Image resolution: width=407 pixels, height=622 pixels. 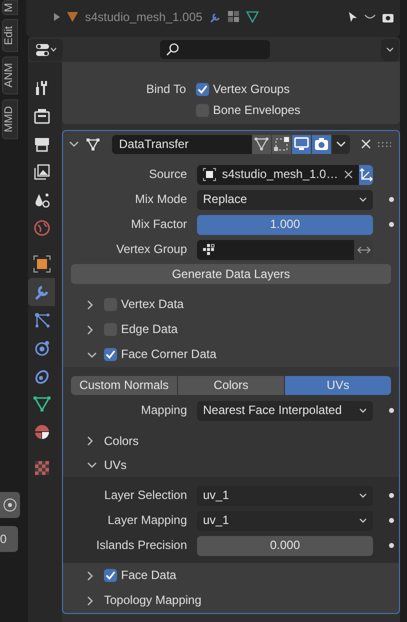 What do you see at coordinates (158, 224) in the screenshot?
I see `field-label: Mix Factor` at bounding box center [158, 224].